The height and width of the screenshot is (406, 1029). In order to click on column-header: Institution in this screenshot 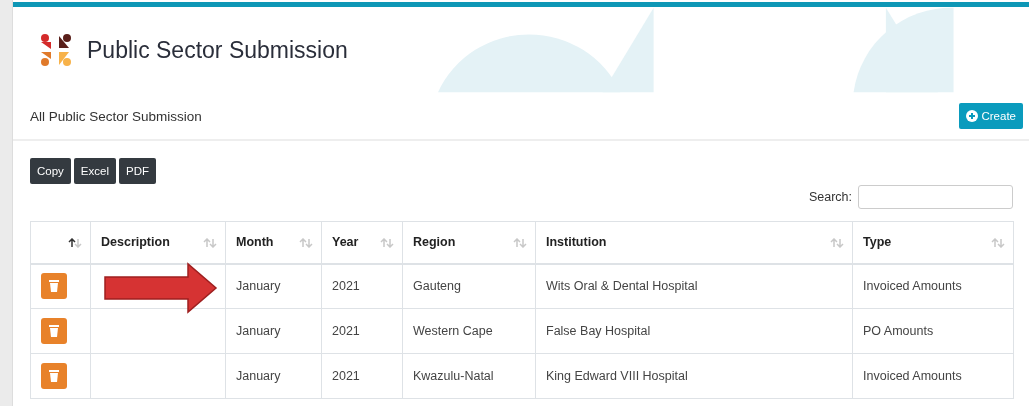, I will do `click(694, 242)`.